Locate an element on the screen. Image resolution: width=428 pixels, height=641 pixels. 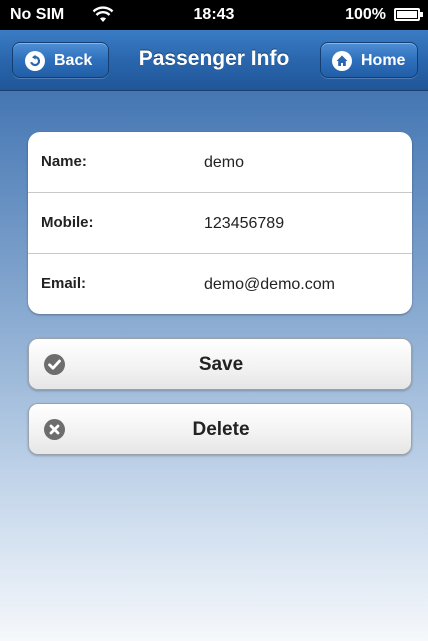
save-label: Save is located at coordinates (221, 364).